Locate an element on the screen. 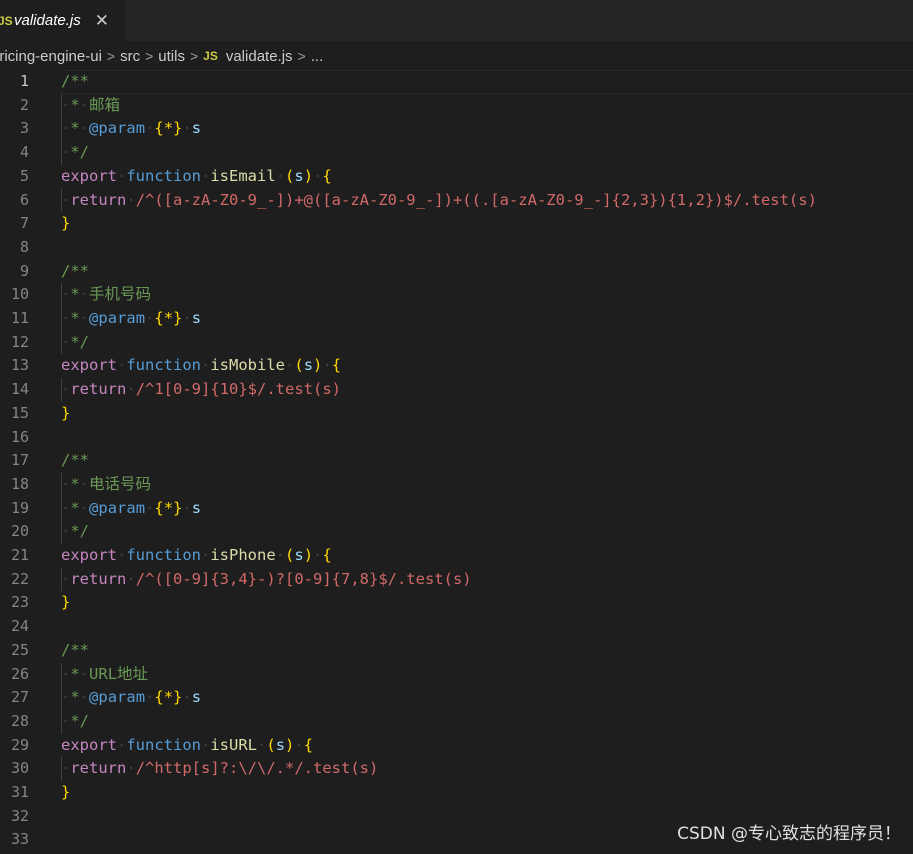 The image size is (913, 854). regex-literal: /^http[s]?:\/\/.*/.test(s) is located at coordinates (257, 768).